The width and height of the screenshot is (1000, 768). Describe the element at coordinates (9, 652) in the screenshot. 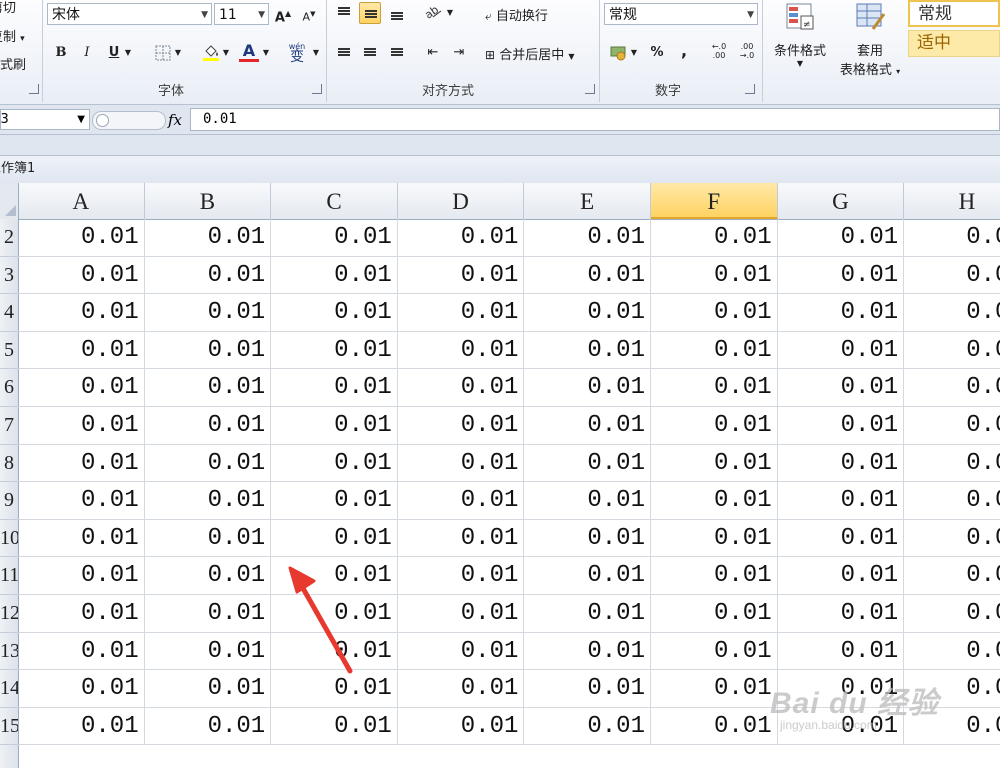

I see `row-header: 13` at that location.